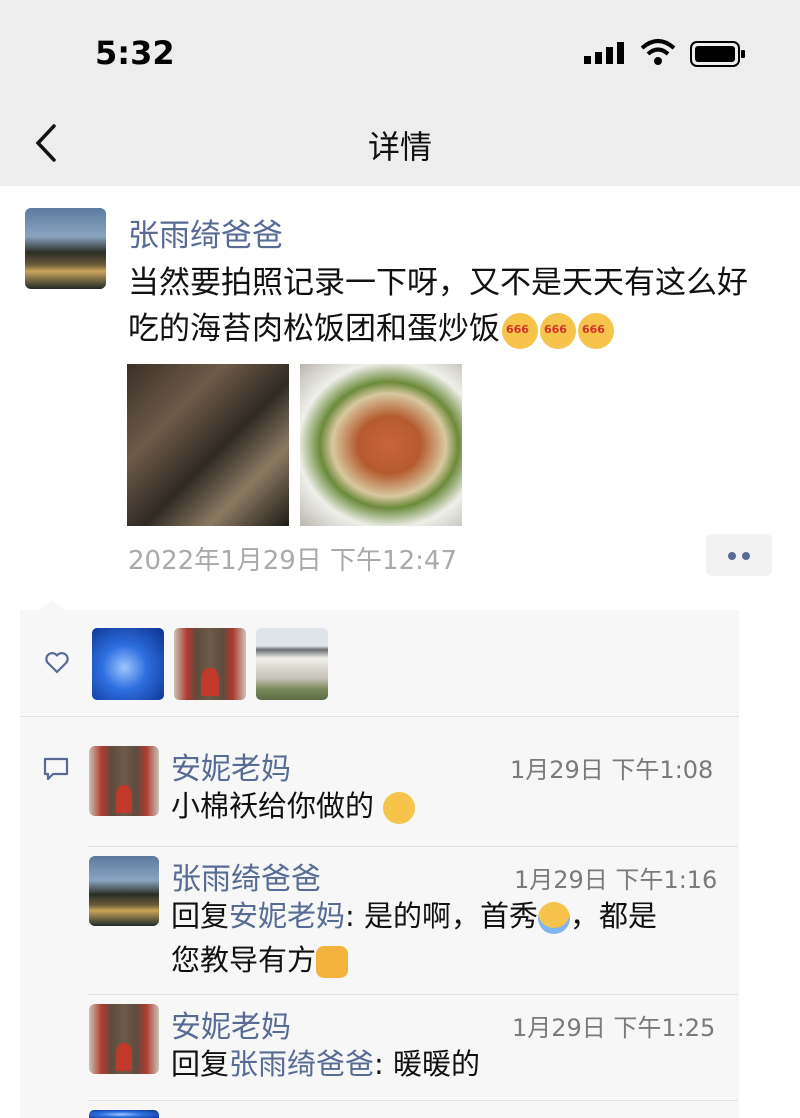  I want to click on poster-name: 张雨绮爸爸, so click(205, 232).